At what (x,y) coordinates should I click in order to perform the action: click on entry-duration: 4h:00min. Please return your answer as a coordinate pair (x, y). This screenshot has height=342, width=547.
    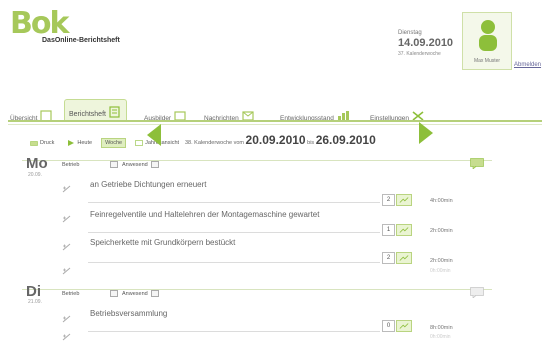
    Looking at the image, I should click on (441, 201).